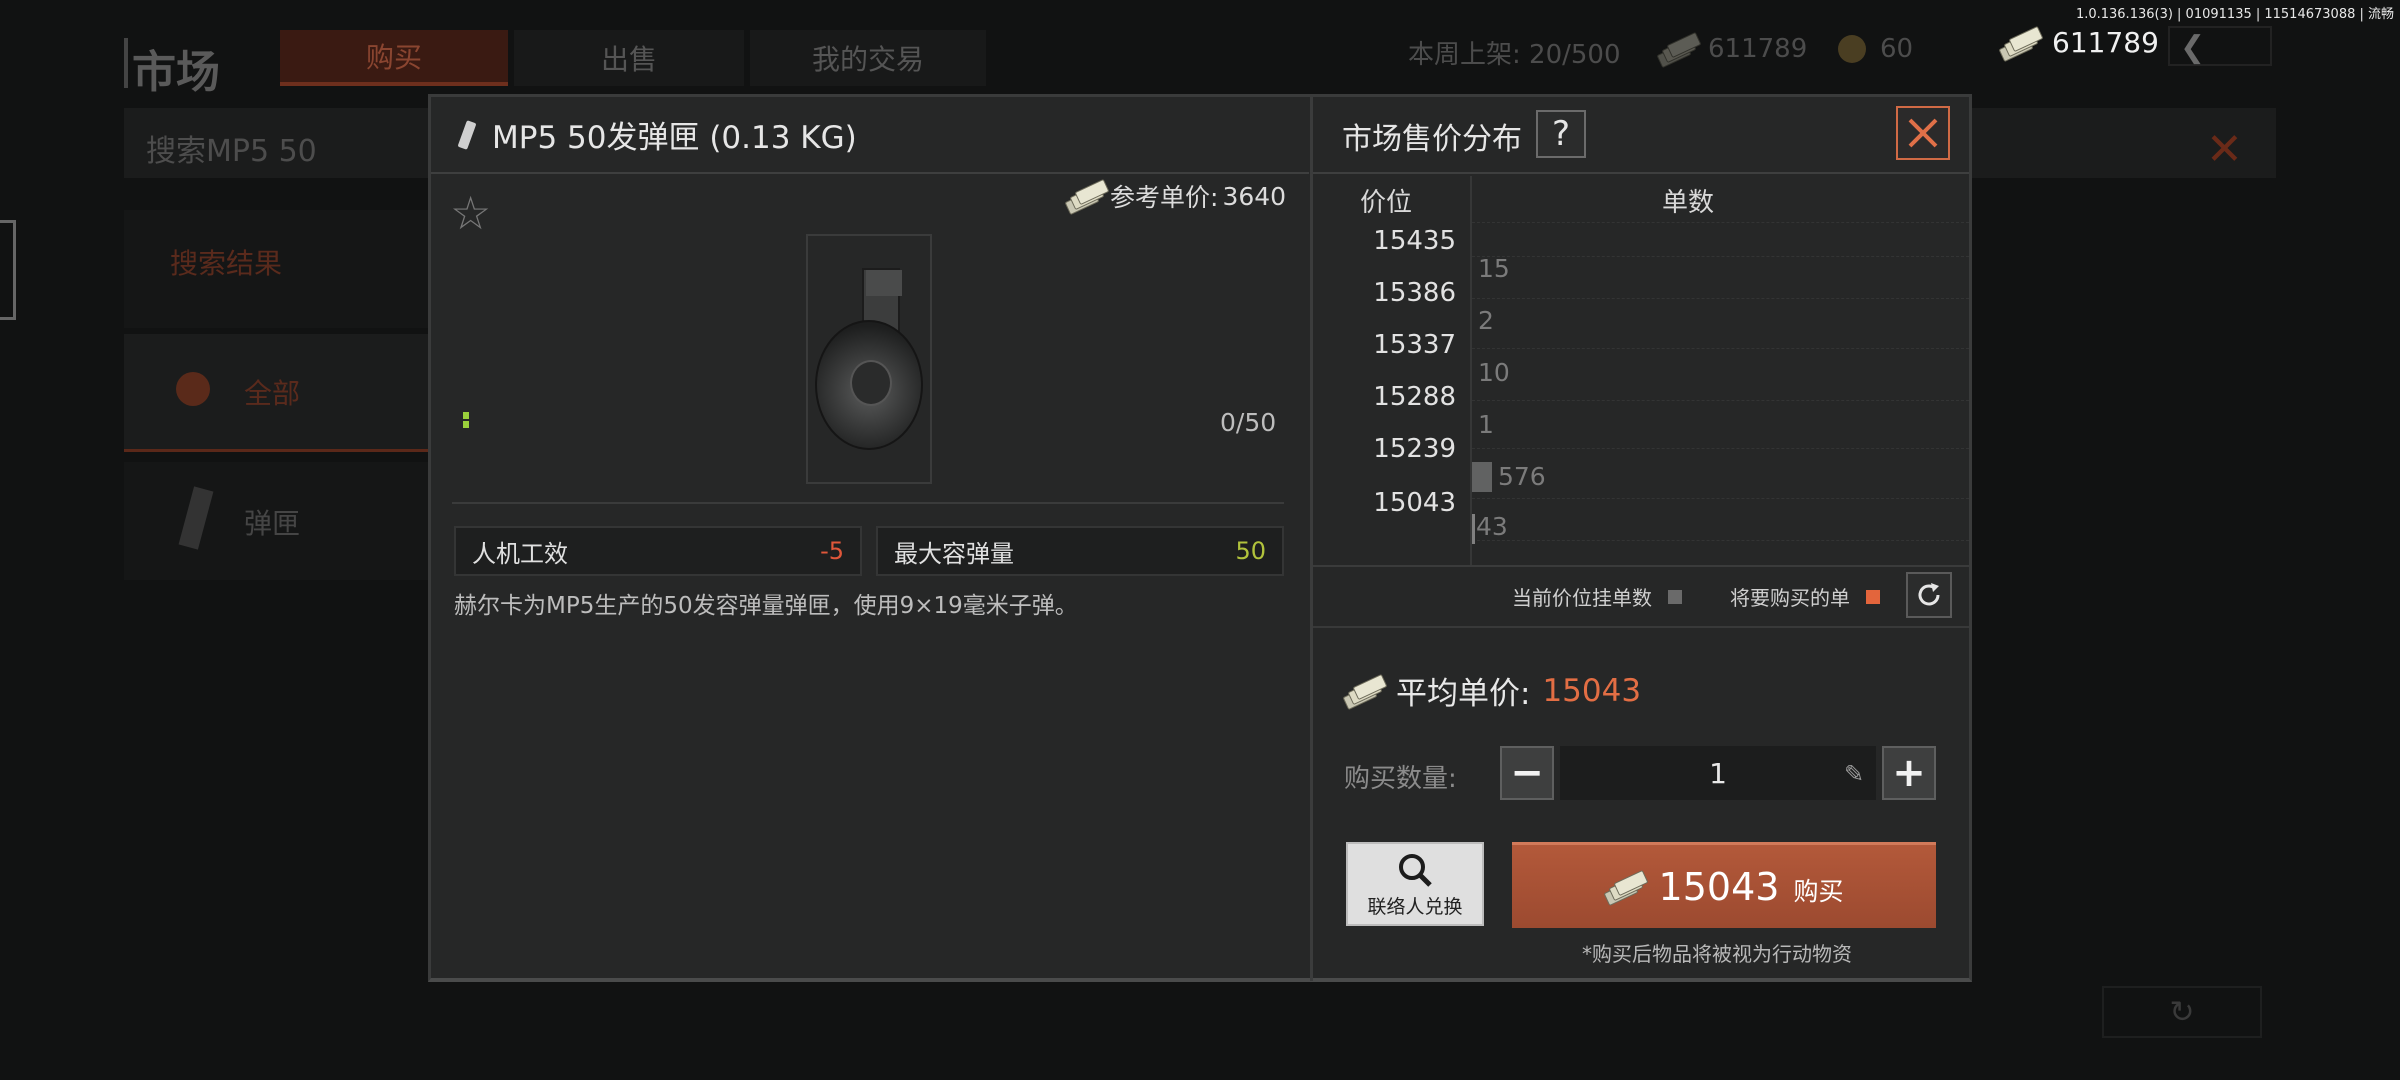  I want to click on bg-money-value: 611789, so click(1758, 49).